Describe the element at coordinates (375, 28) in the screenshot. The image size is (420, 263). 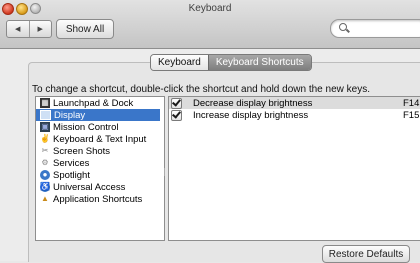
I see `search-field` at that location.